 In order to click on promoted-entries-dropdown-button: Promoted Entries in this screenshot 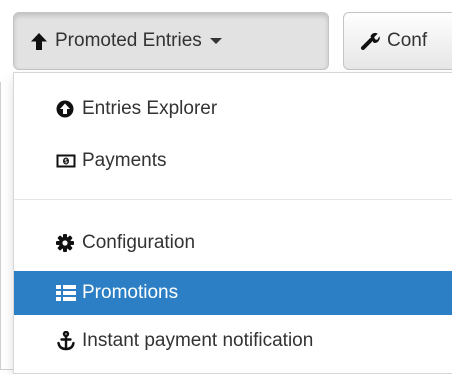, I will do `click(171, 41)`.